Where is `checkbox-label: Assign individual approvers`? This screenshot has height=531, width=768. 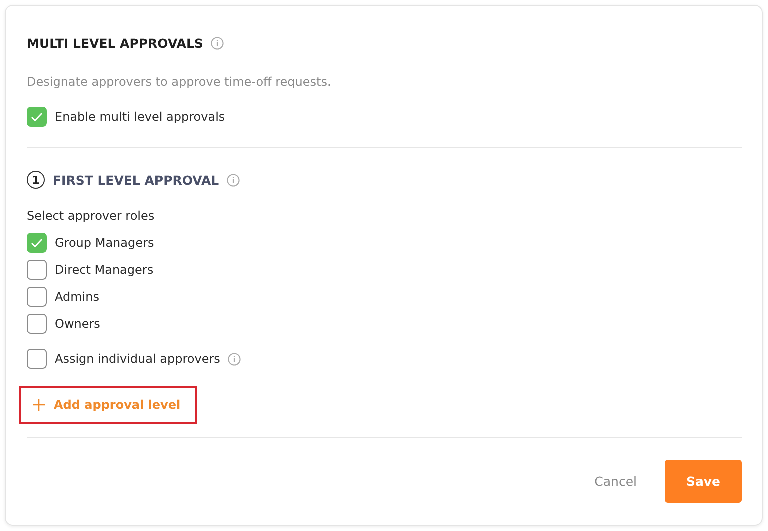 checkbox-label: Assign individual approvers is located at coordinates (137, 359).